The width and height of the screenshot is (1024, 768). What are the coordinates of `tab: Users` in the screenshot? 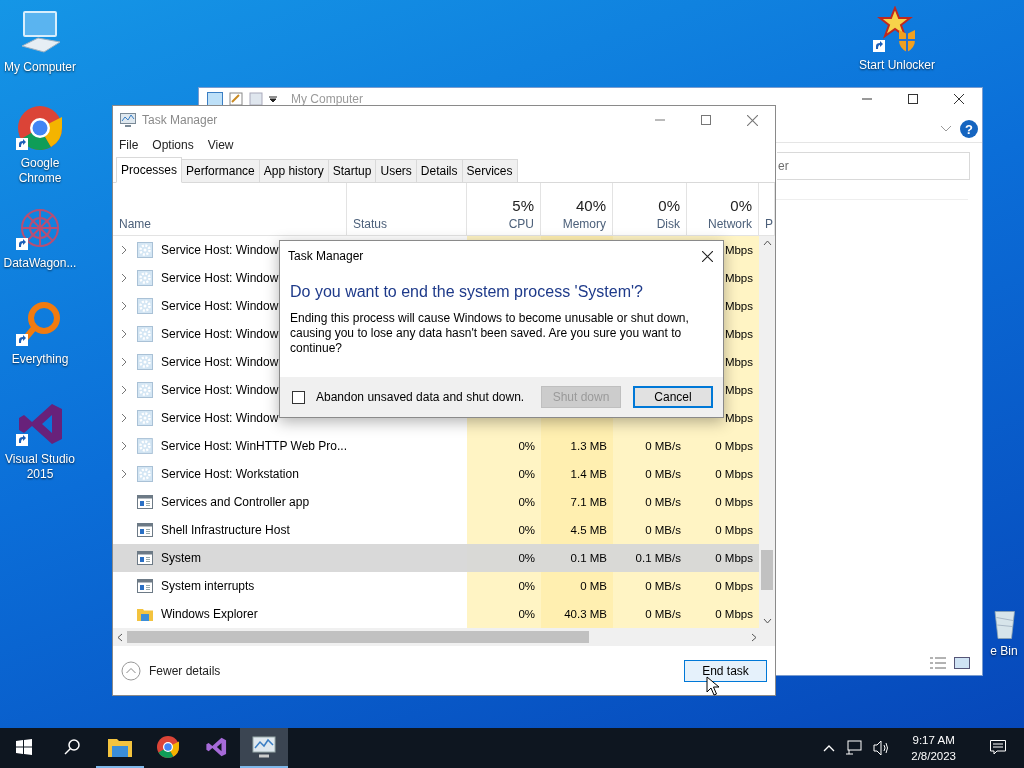 It's located at (396, 170).